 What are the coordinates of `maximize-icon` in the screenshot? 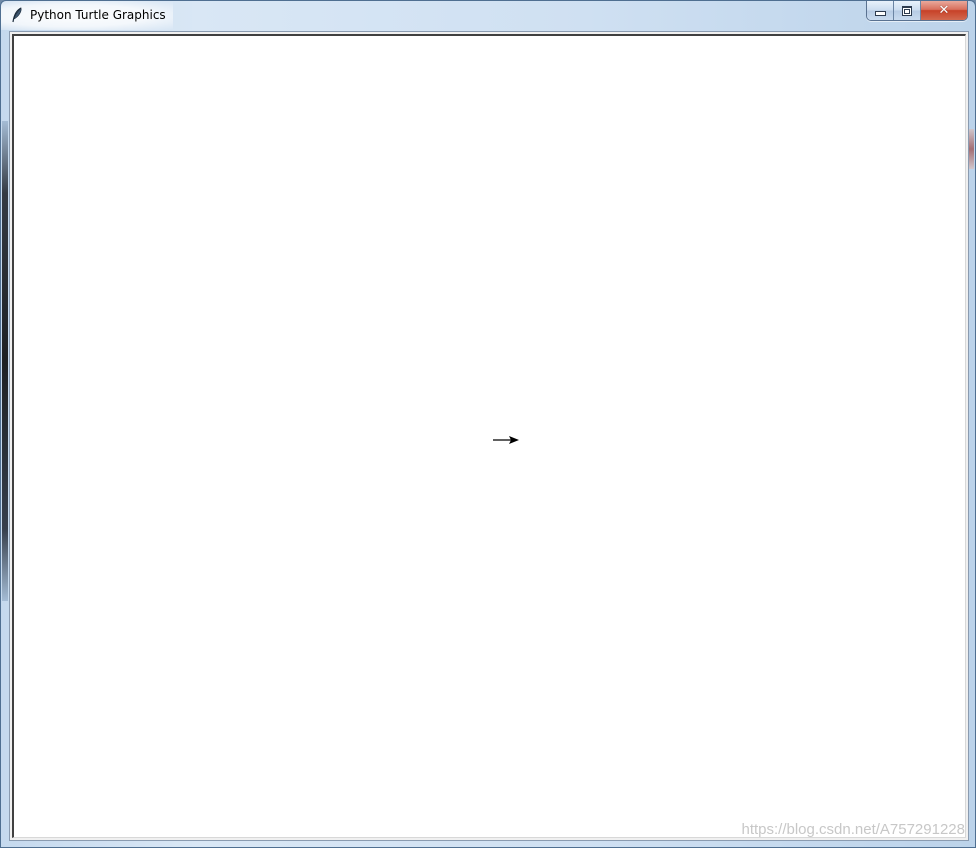 It's located at (907, 10).